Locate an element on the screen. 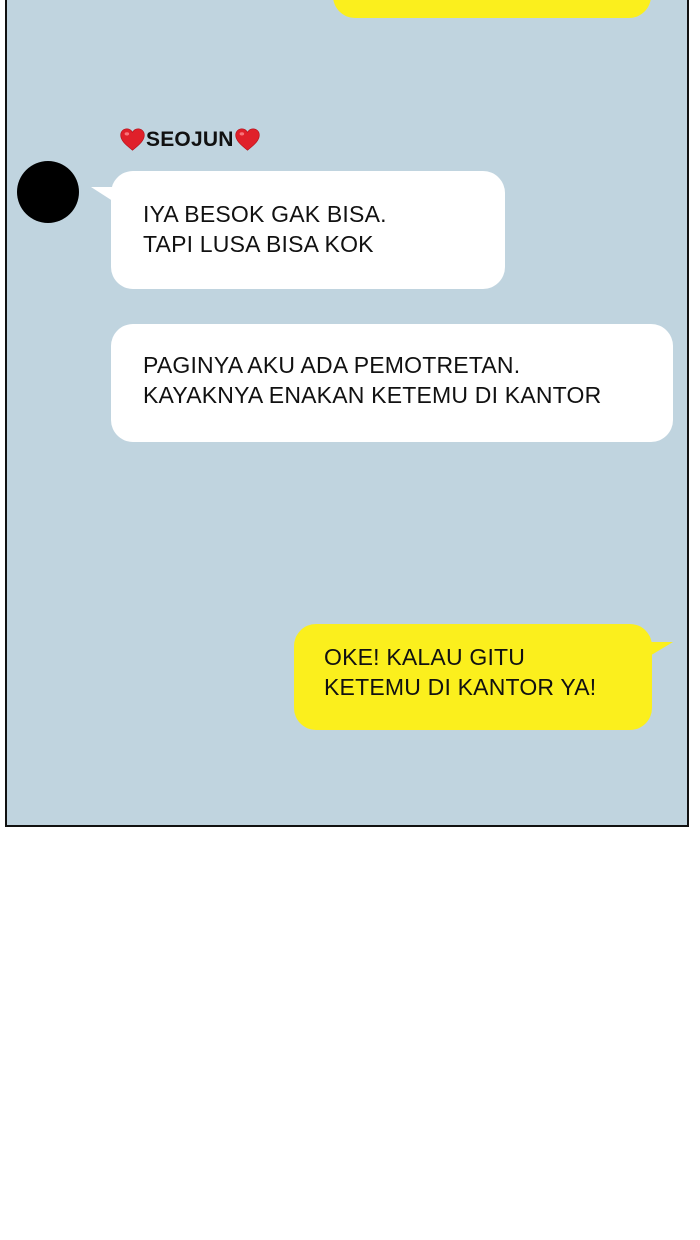 Image resolution: width=700 pixels, height=1240 pixels. incoming-message-bubble: IYA BESOK GAK BISA. TAPI LUSA BISA KOK is located at coordinates (308, 230).